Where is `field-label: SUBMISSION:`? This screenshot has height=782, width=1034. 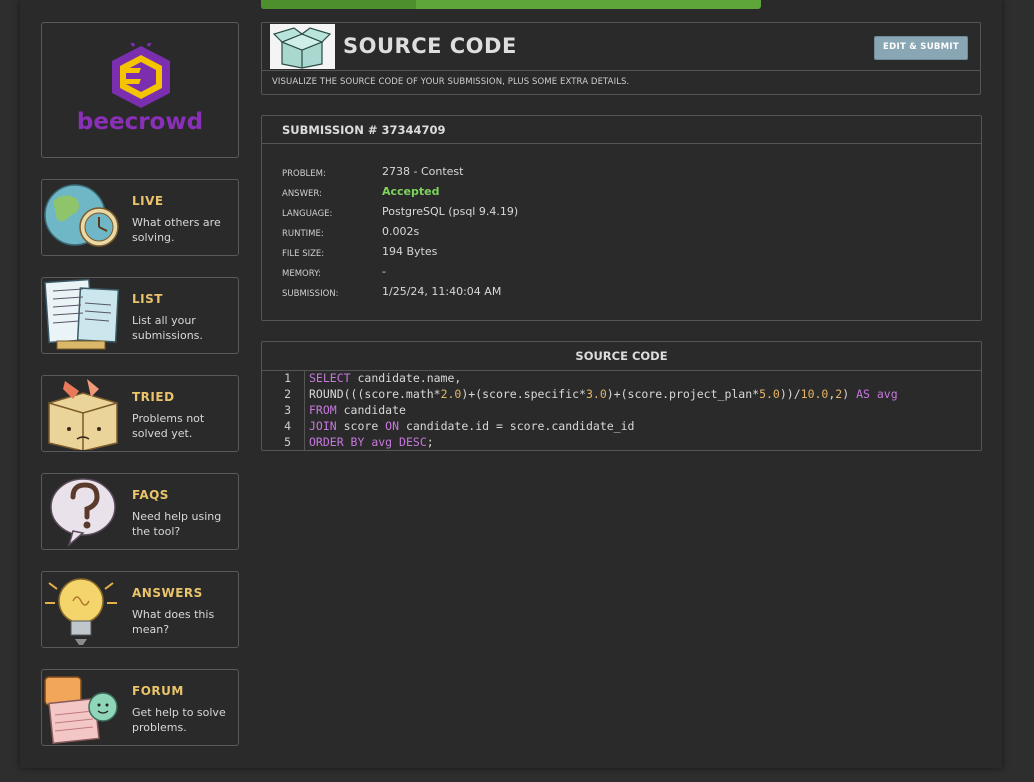
field-label: SUBMISSION: is located at coordinates (310, 294).